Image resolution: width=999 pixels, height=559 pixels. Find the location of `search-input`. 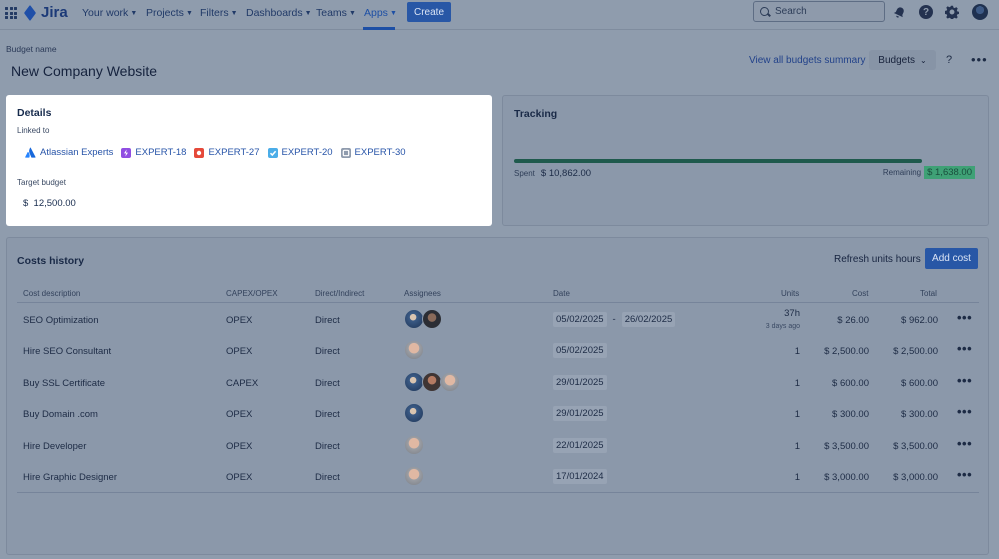

search-input is located at coordinates (825, 11).